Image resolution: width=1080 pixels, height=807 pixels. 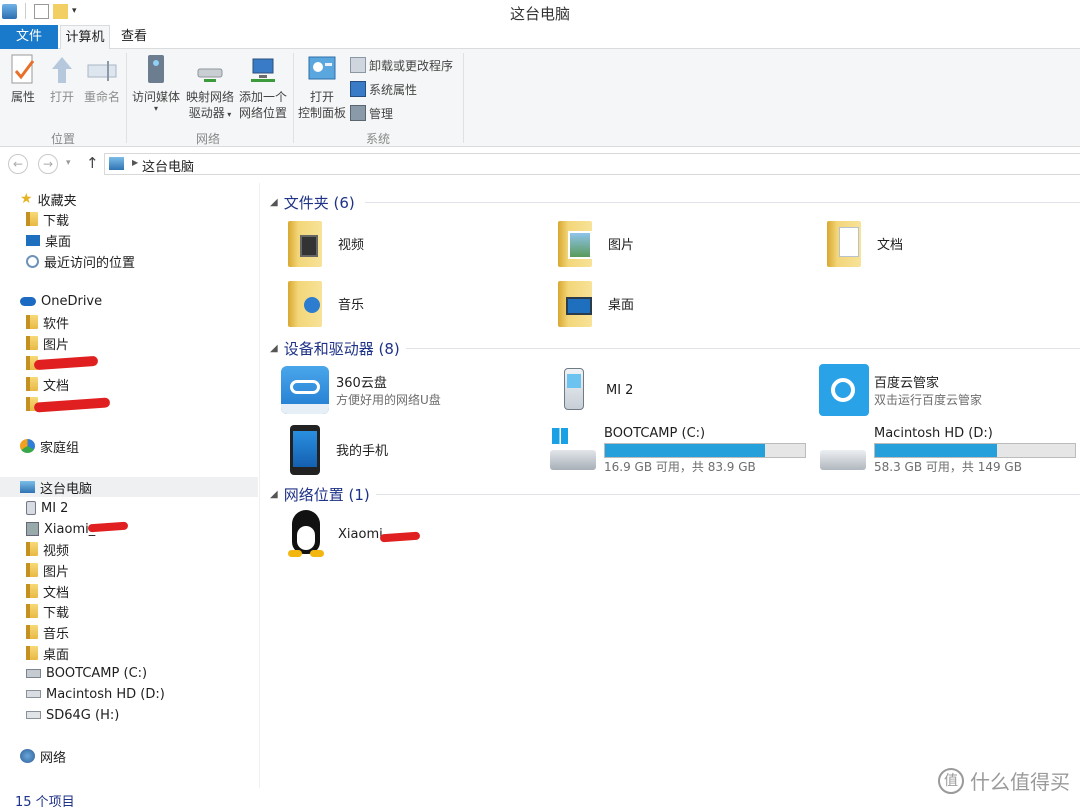 What do you see at coordinates (306, 534) in the screenshot?
I see `linux-penguin-icon` at bounding box center [306, 534].